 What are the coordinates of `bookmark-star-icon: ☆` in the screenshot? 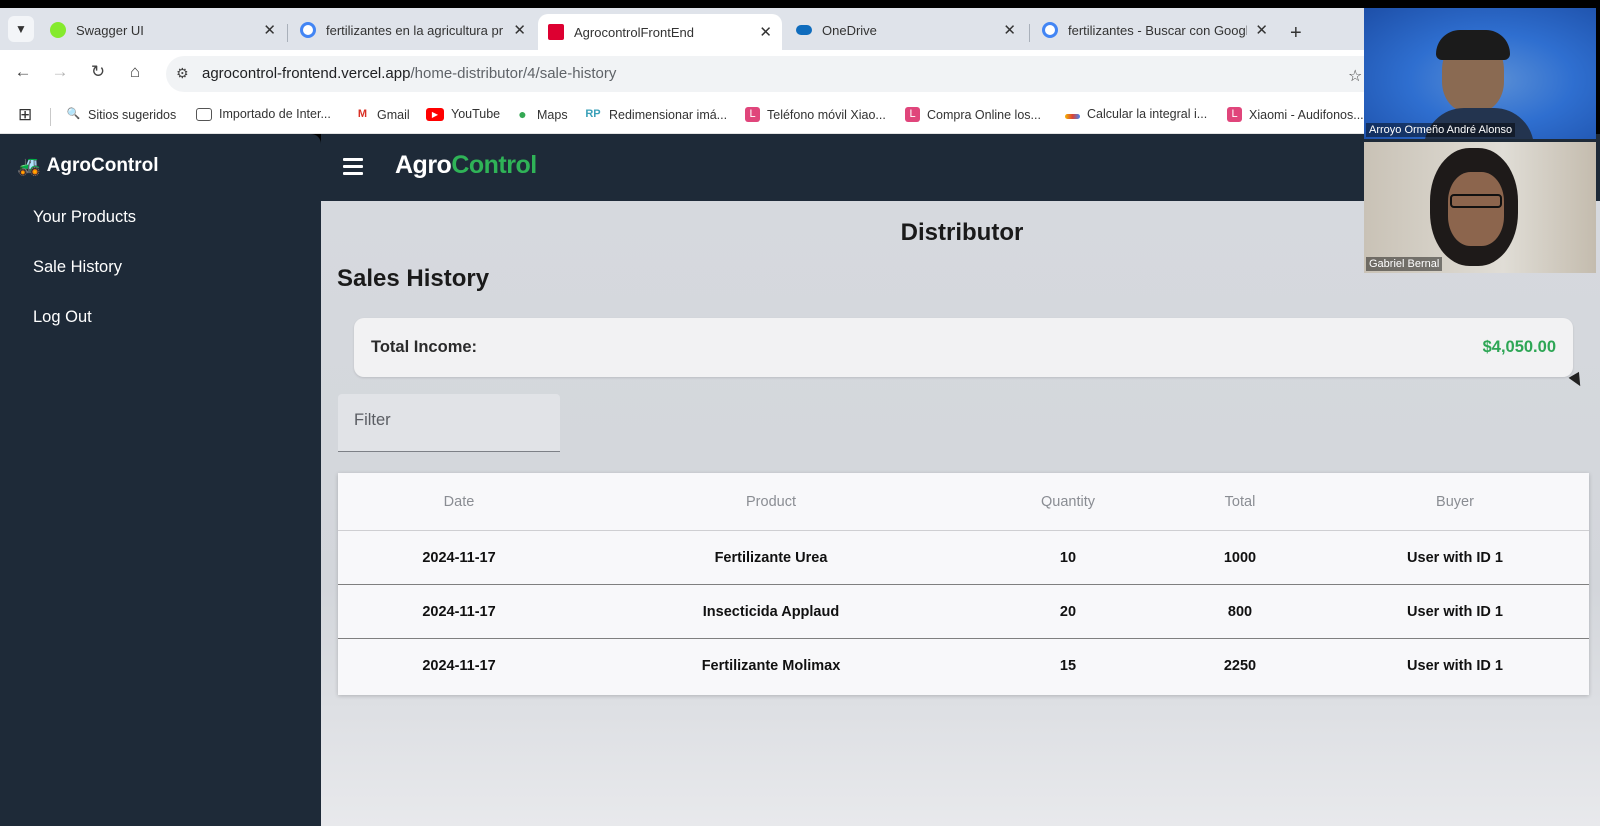 It's located at (1355, 76).